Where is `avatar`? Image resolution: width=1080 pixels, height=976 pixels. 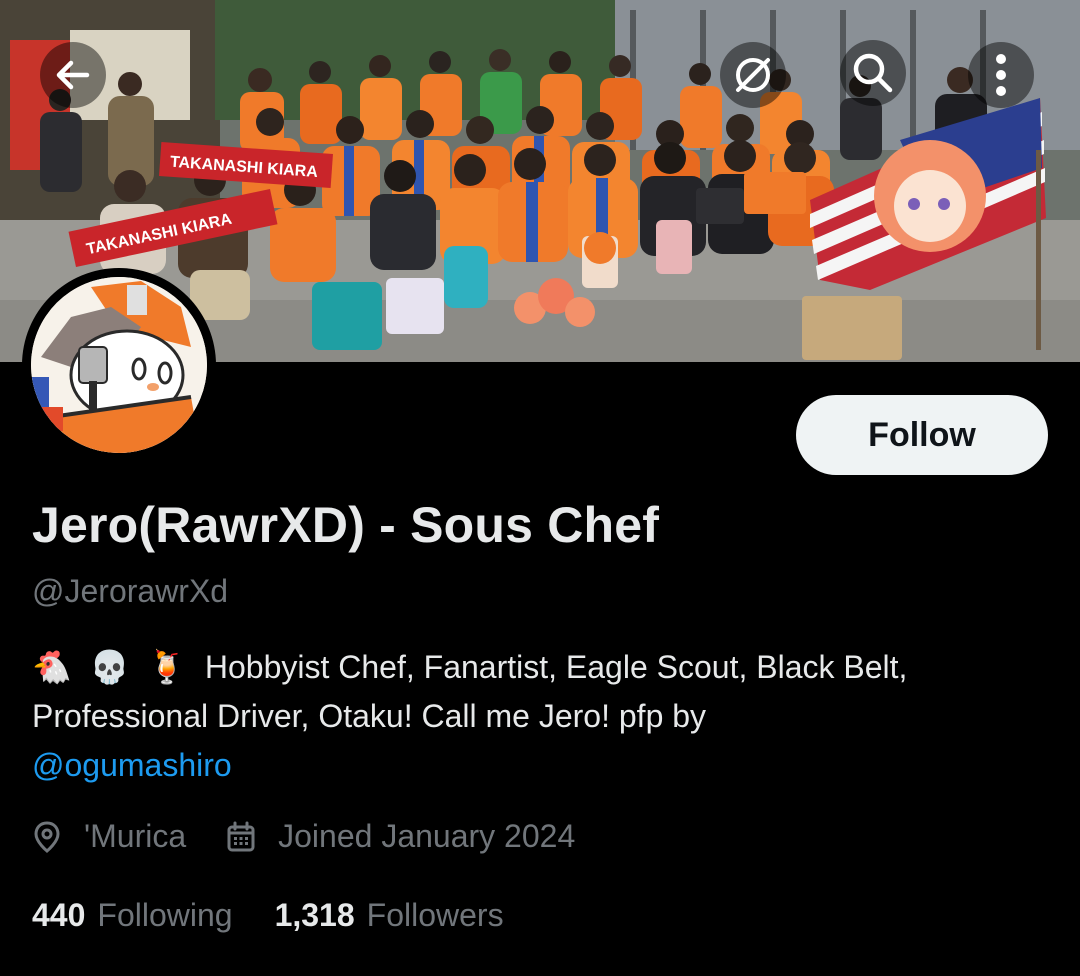
avatar is located at coordinates (119, 365).